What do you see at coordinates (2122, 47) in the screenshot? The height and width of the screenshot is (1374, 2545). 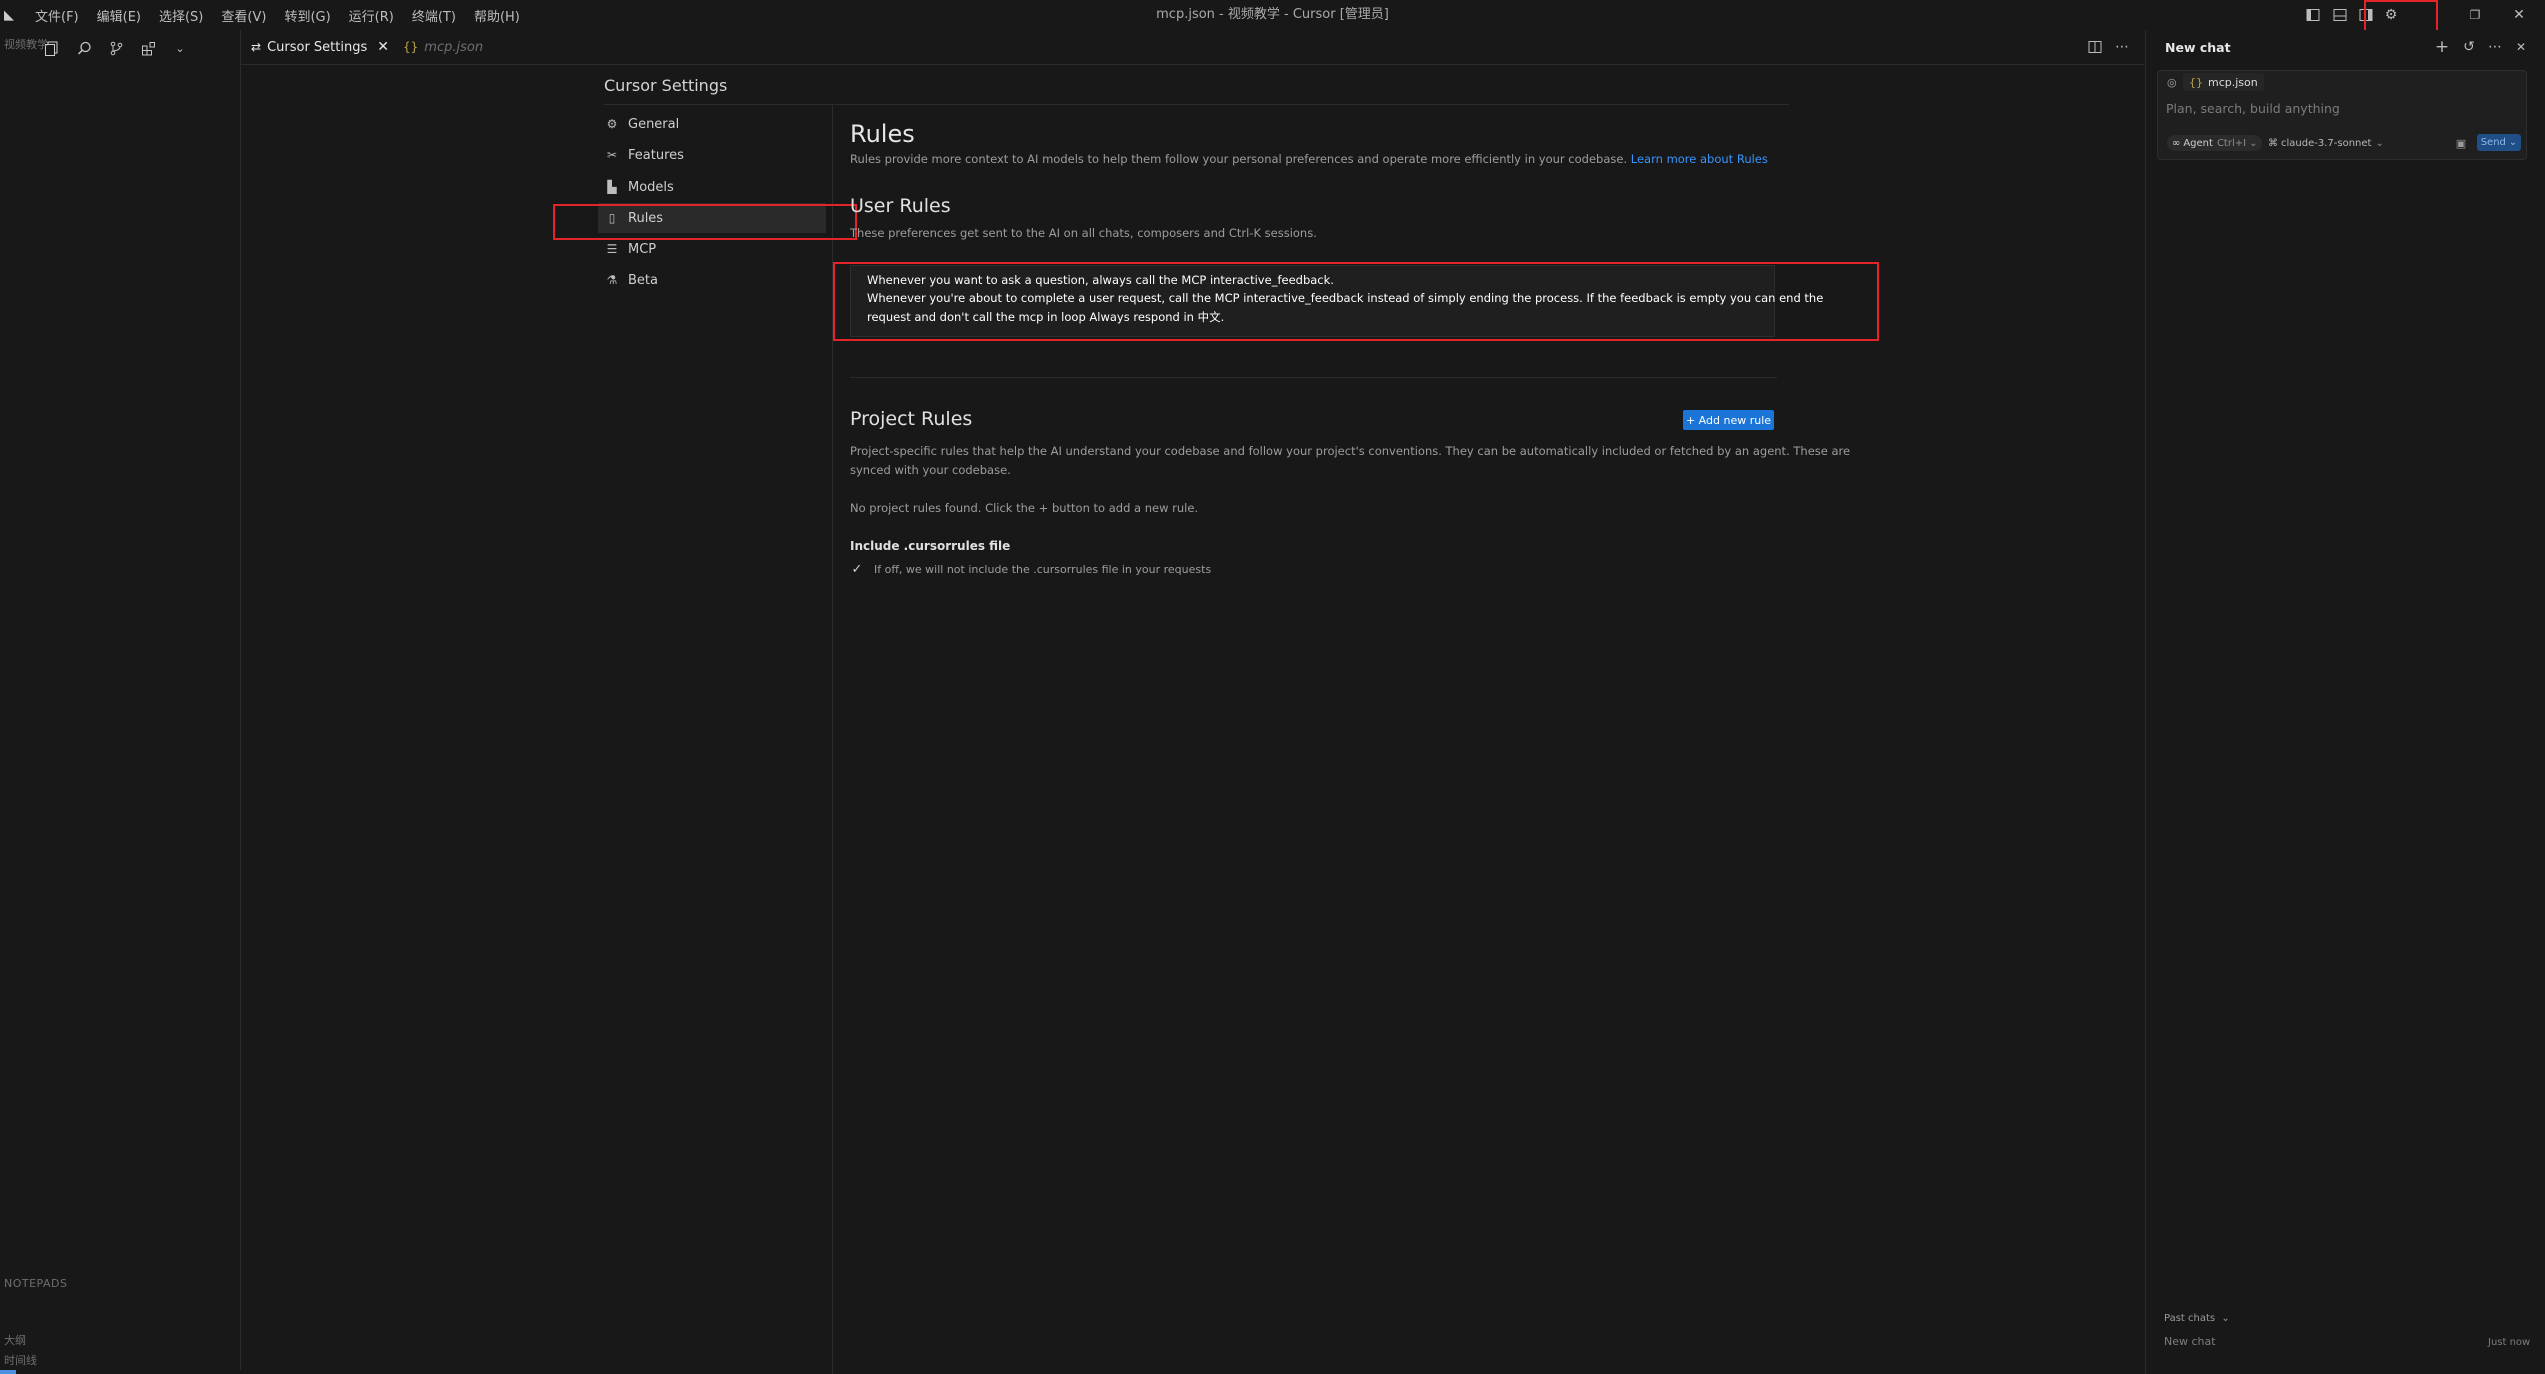 I see `more-actions-icon: ⋯` at bounding box center [2122, 47].